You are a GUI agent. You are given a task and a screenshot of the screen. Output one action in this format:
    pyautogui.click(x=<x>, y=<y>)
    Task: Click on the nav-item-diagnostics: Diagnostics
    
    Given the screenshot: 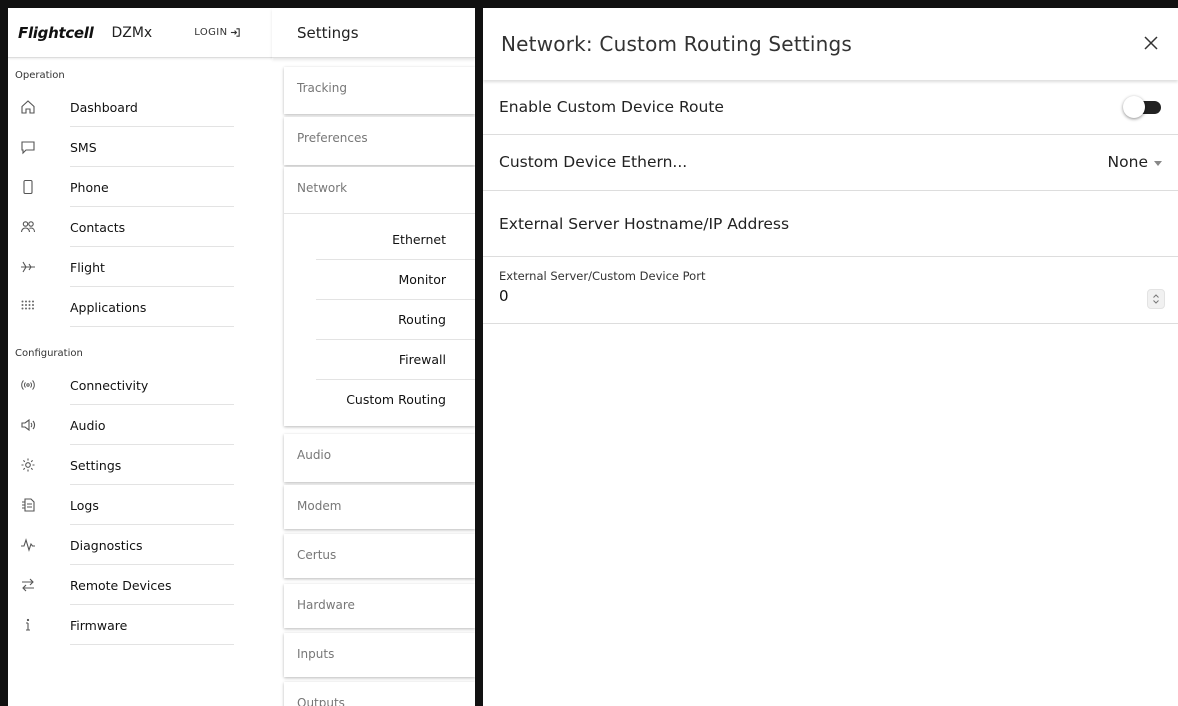 What is the action you would take?
    pyautogui.click(x=140, y=545)
    